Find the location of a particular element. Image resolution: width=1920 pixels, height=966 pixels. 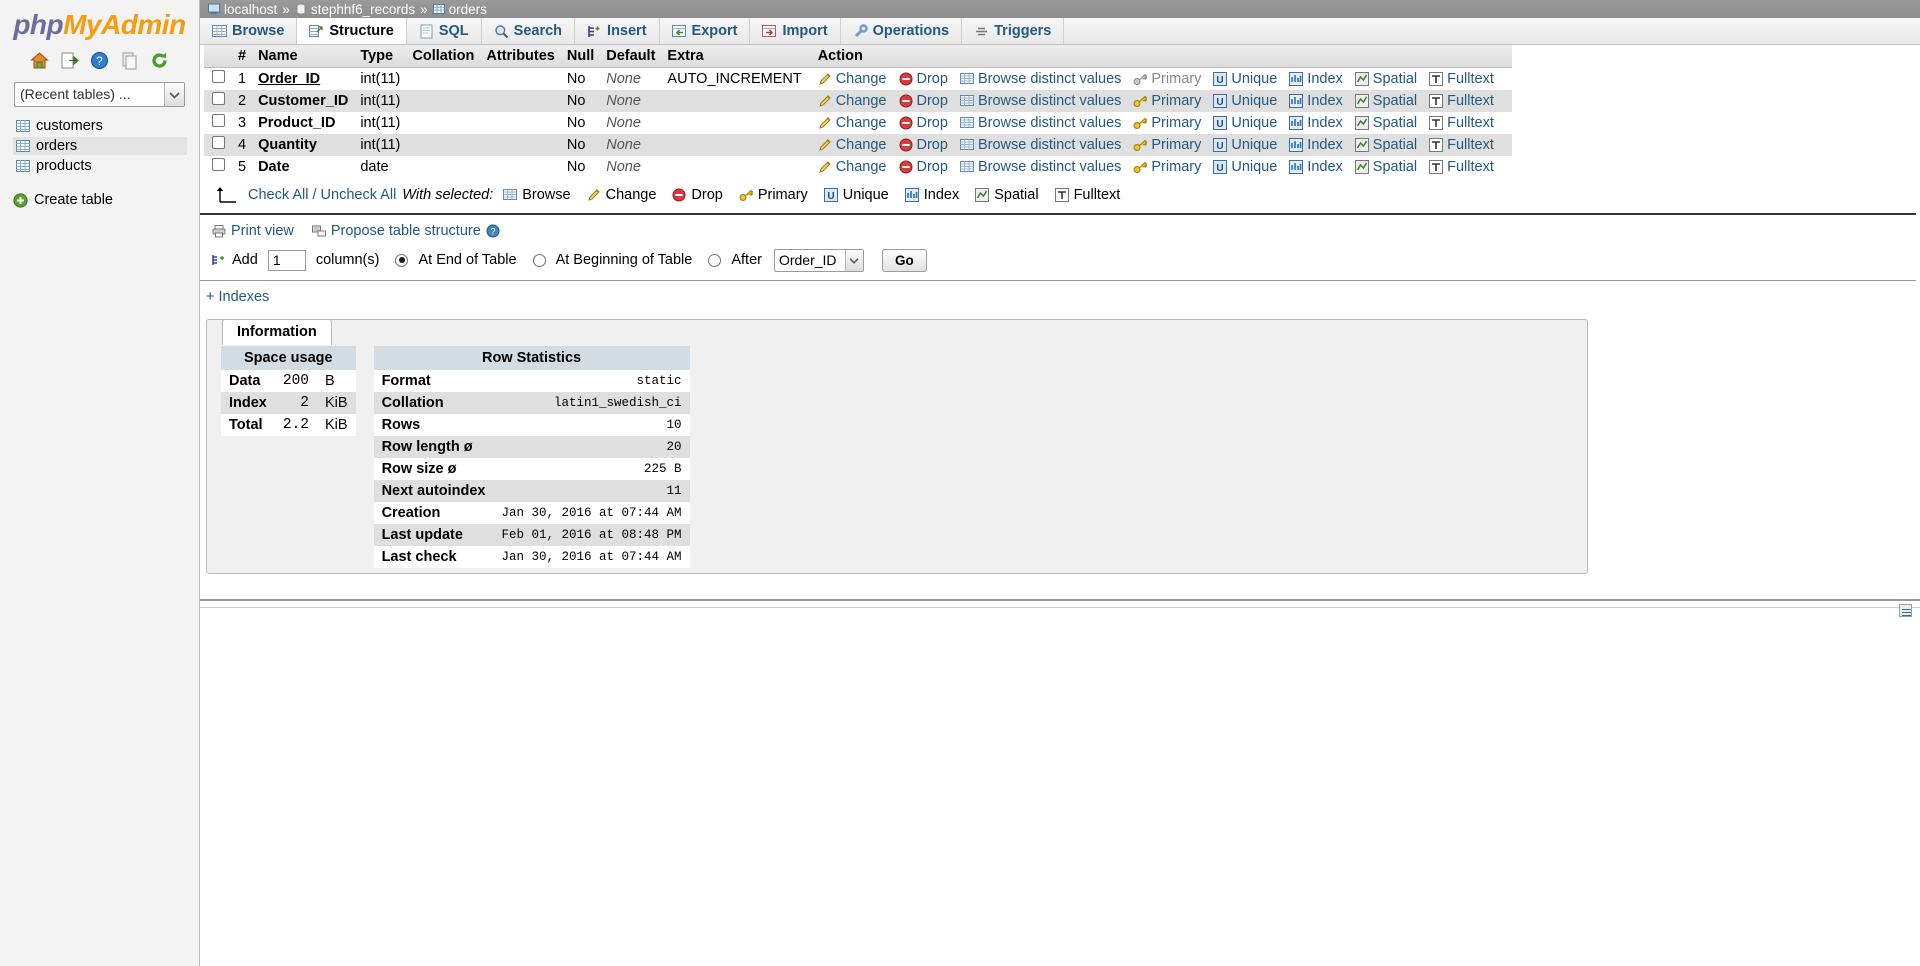

add-column-count-input is located at coordinates (286, 260).